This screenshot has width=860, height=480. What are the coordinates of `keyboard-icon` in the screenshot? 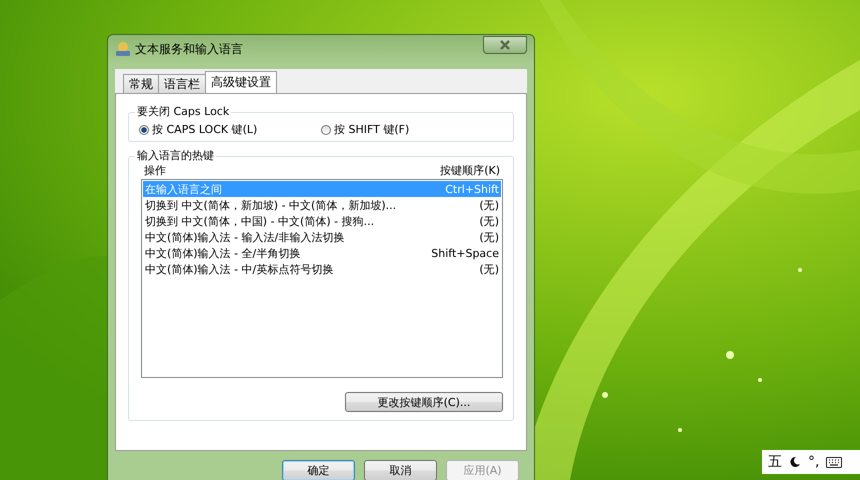 It's located at (834, 462).